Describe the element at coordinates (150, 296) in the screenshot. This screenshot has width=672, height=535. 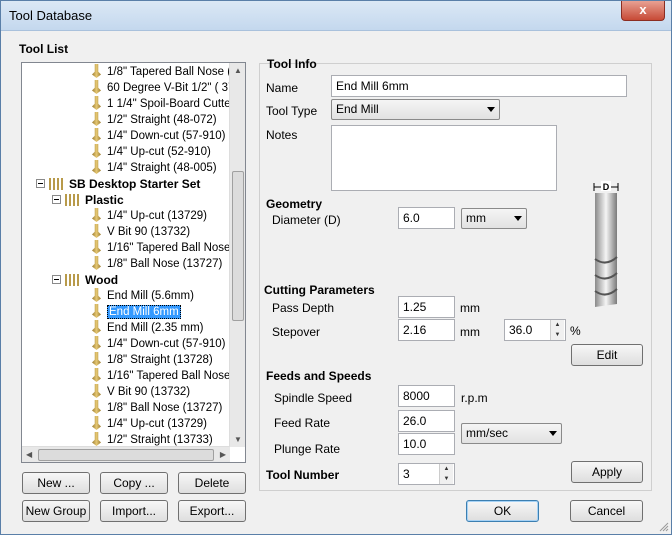
I see `tree-item-label: End Mill (5.6mm)` at that location.